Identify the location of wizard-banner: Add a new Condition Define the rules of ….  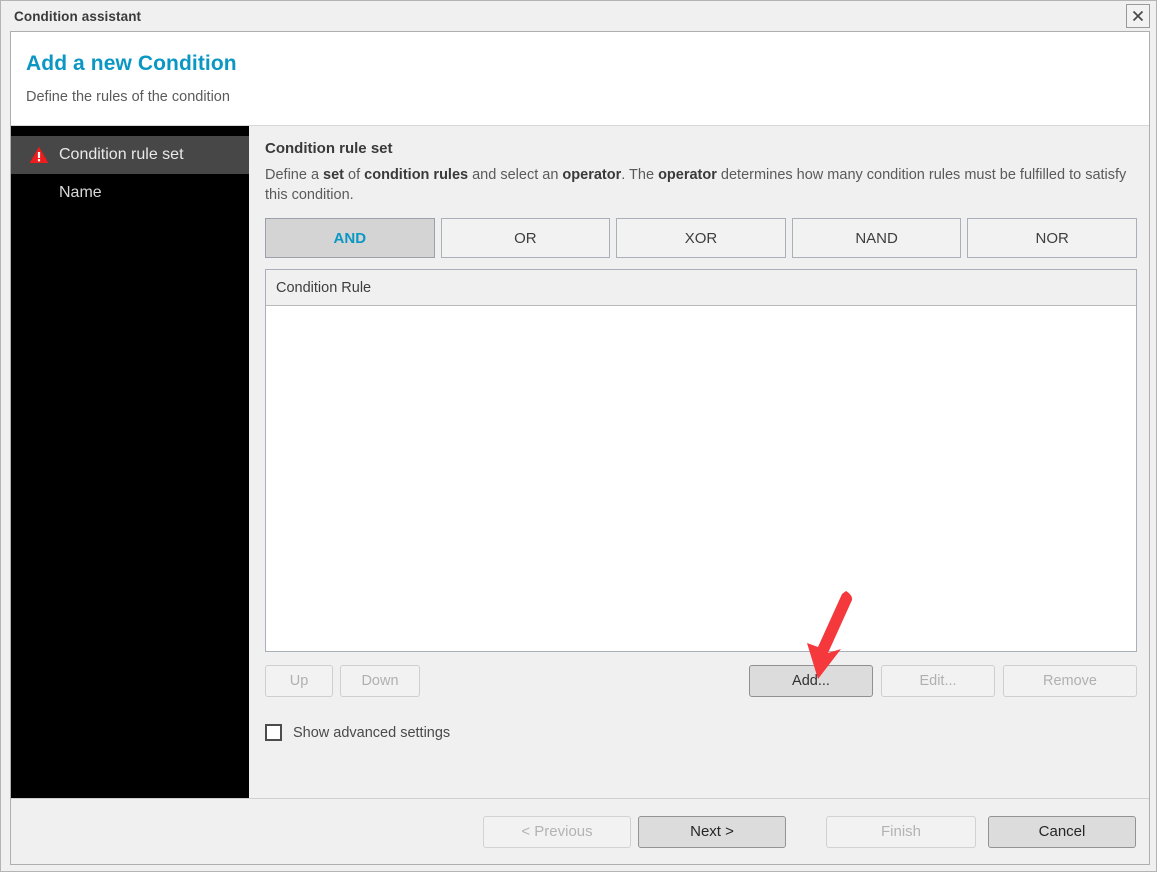
(580, 79).